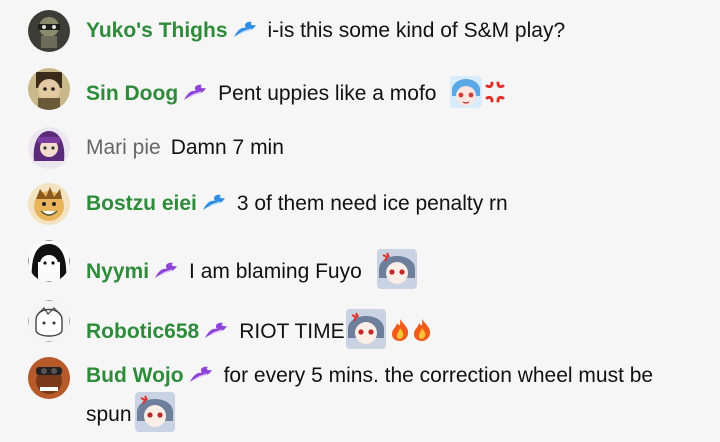 The height and width of the screenshot is (442, 720). Describe the element at coordinates (372, 203) in the screenshot. I see `message-text: 3 of them need ice penalty rn` at that location.